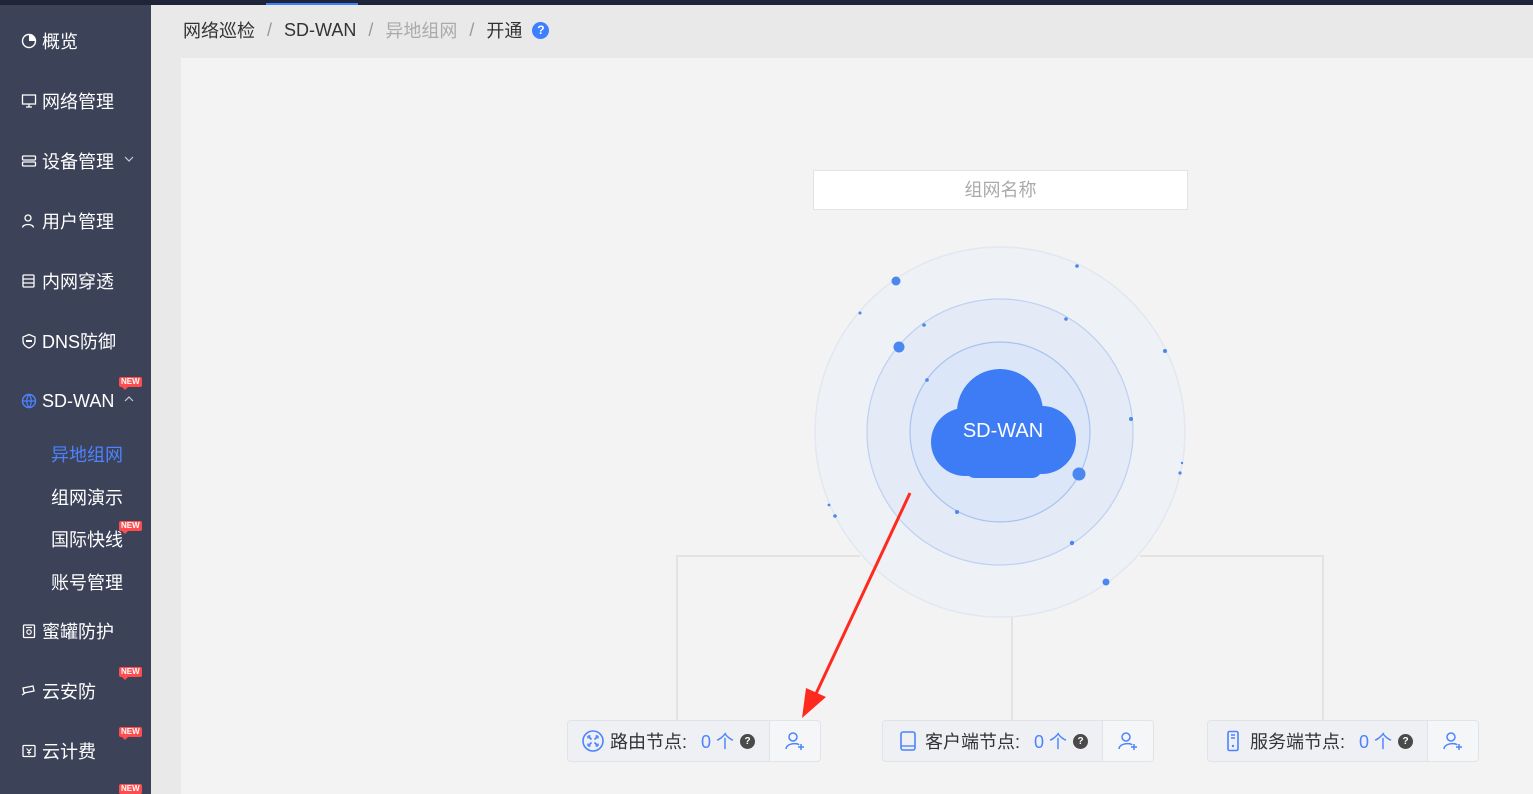  Describe the element at coordinates (29, 101) in the screenshot. I see `monitor-icon` at that location.